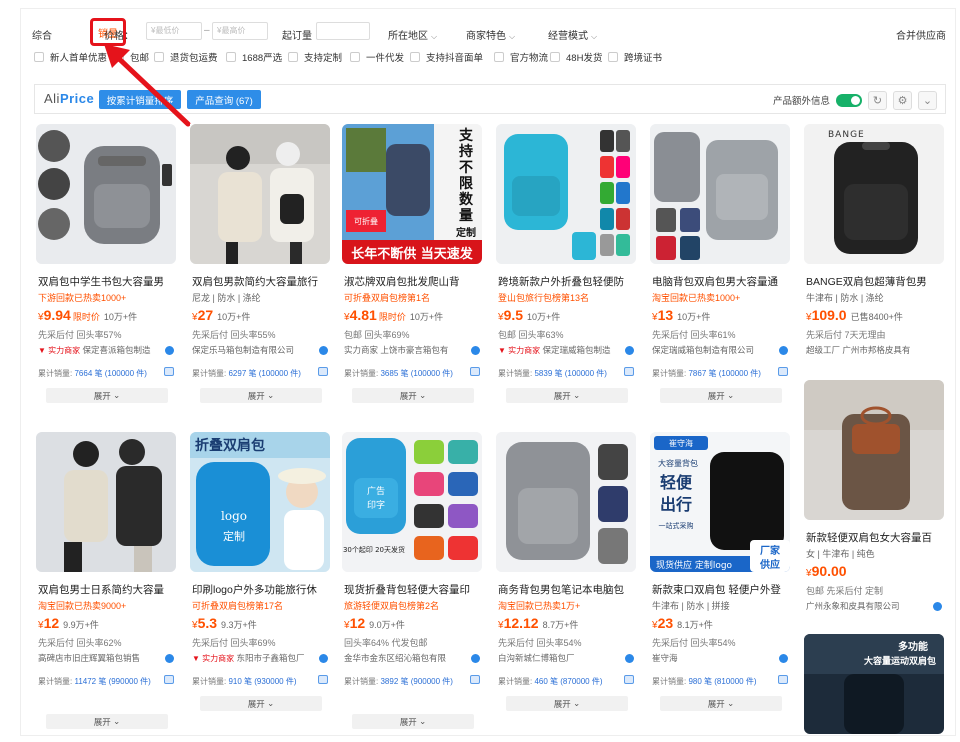 The image size is (960, 742). What do you see at coordinates (260, 502) in the screenshot?
I see `product-image: 折叠双肩包 logo 定制` at bounding box center [260, 502].